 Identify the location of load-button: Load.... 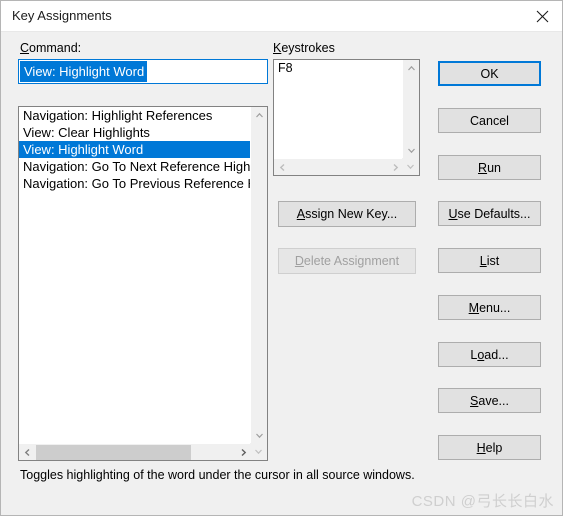
(489, 354).